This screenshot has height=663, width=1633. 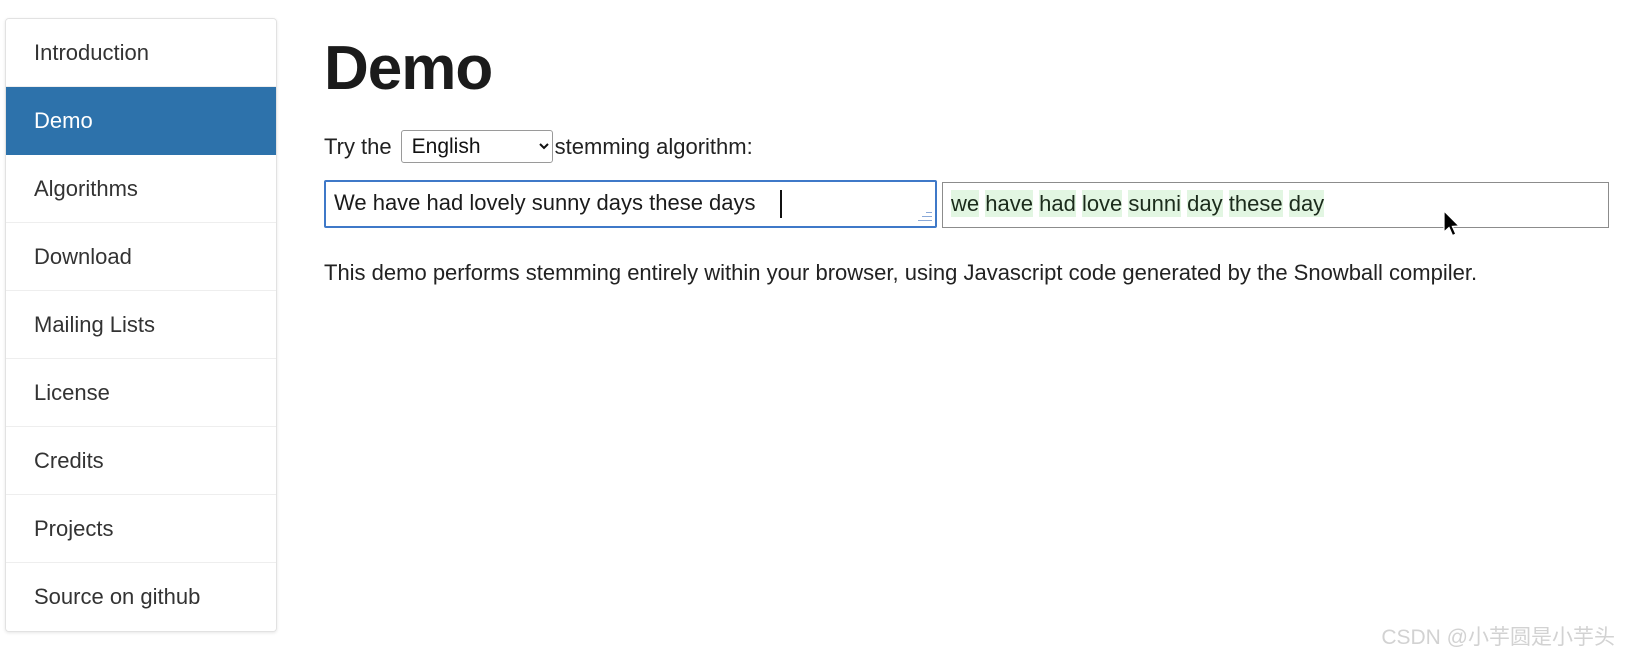 What do you see at coordinates (63, 120) in the screenshot?
I see `sidebar-item-label: Demo` at bounding box center [63, 120].